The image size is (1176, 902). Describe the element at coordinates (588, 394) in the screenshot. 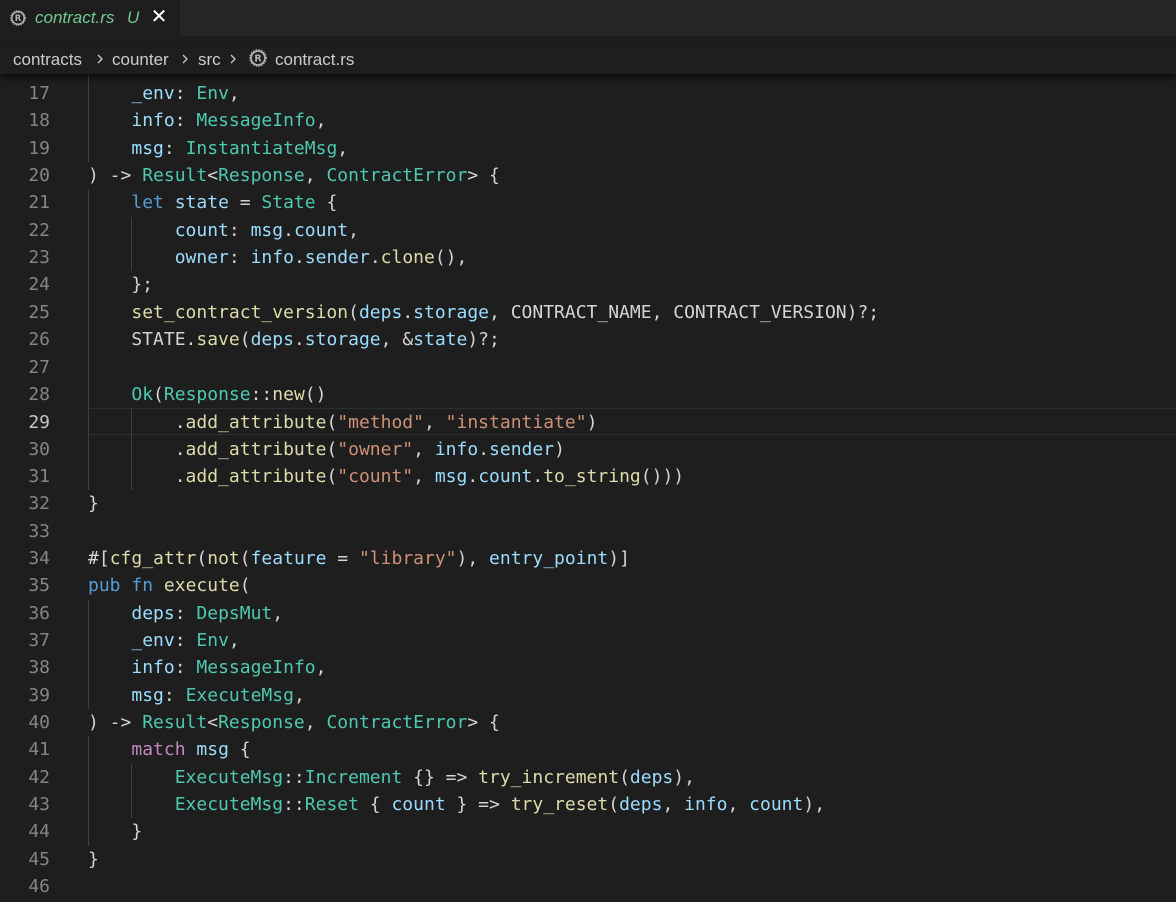

I see `code-line: 28 Ok(Response::new()` at that location.